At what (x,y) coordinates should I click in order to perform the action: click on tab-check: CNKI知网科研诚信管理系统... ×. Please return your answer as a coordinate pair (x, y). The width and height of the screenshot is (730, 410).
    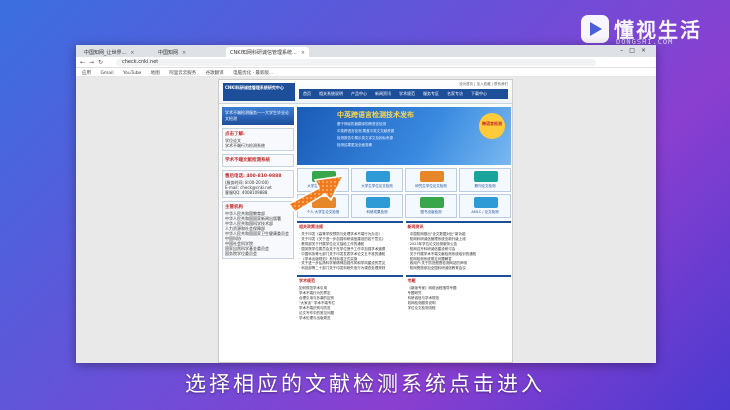
    Looking at the image, I should click on (267, 52).